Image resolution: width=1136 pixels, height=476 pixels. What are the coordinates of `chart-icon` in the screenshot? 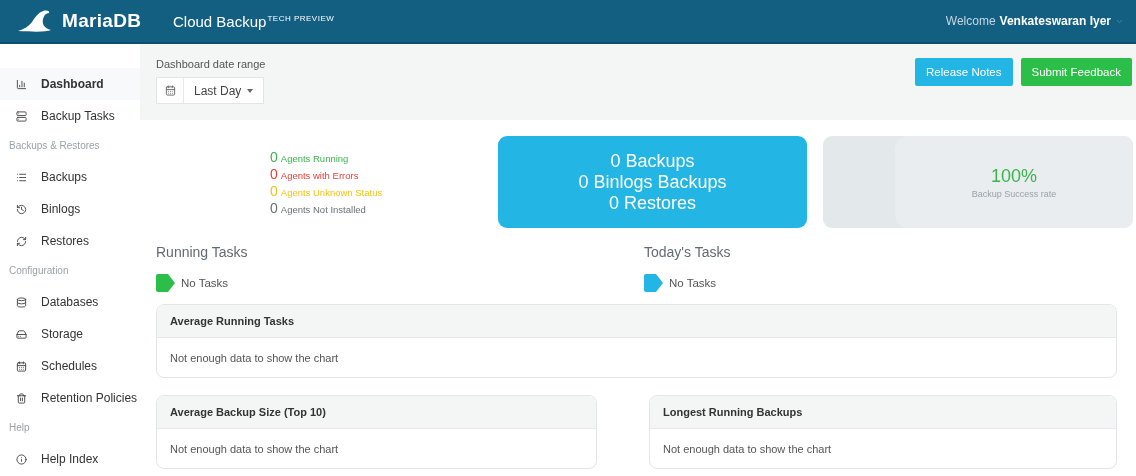 It's located at (21, 84).